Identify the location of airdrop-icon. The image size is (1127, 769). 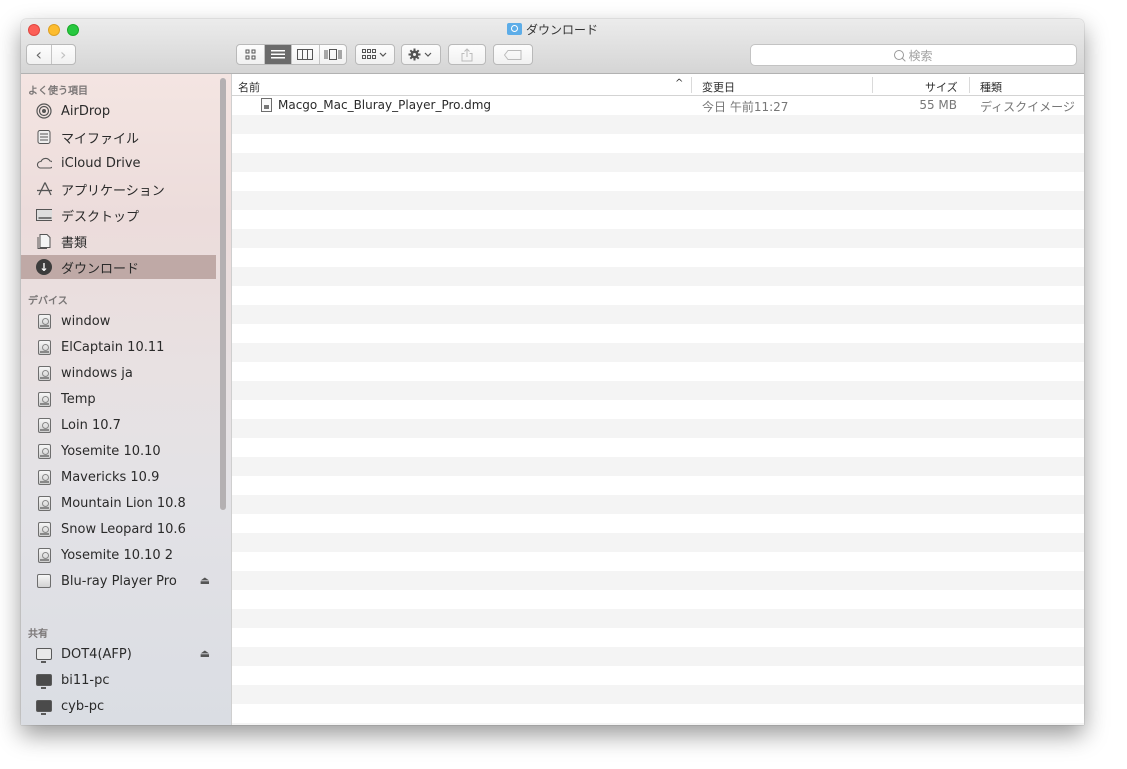
(44, 111).